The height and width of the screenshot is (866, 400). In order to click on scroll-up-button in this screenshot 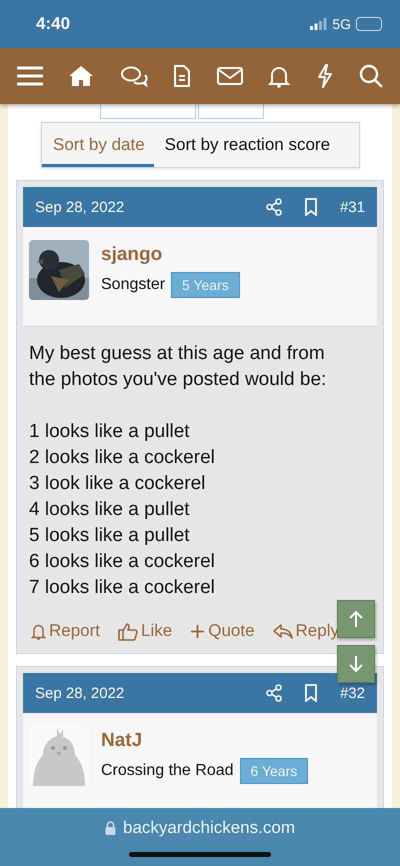, I will do `click(356, 619)`.